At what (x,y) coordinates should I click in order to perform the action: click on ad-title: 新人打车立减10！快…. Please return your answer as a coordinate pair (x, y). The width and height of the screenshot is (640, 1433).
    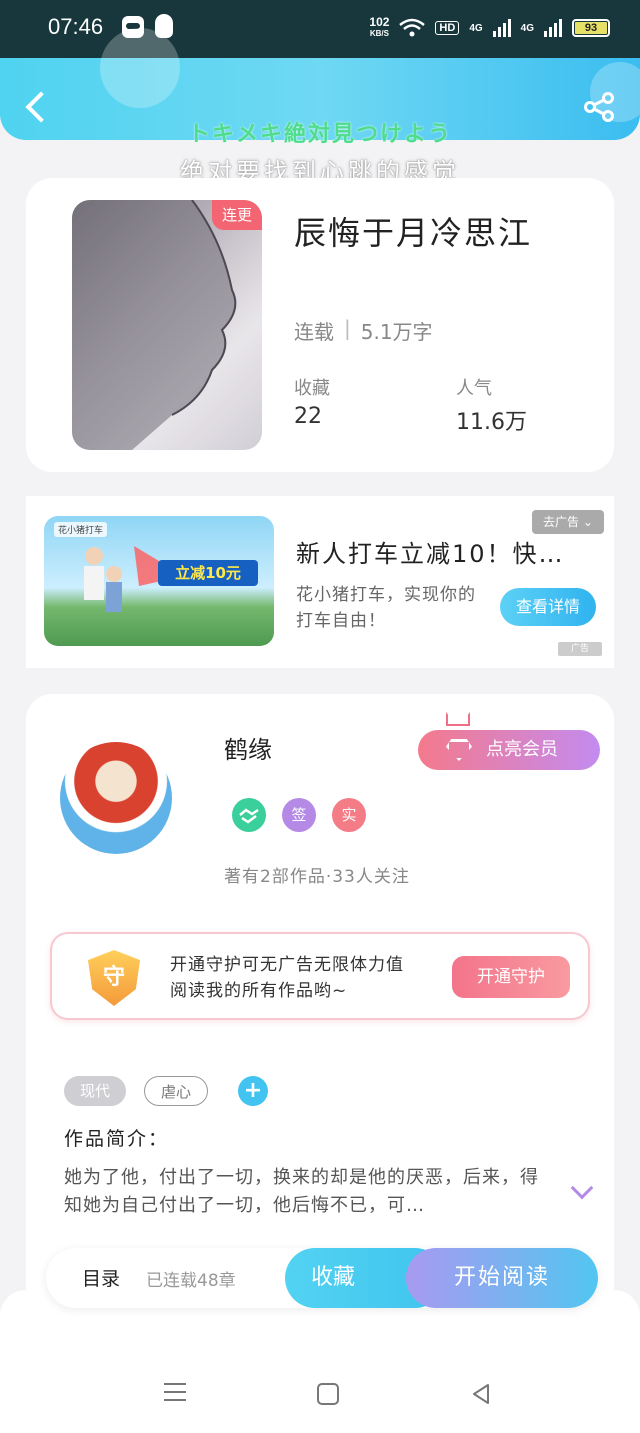
    Looking at the image, I should click on (430, 554).